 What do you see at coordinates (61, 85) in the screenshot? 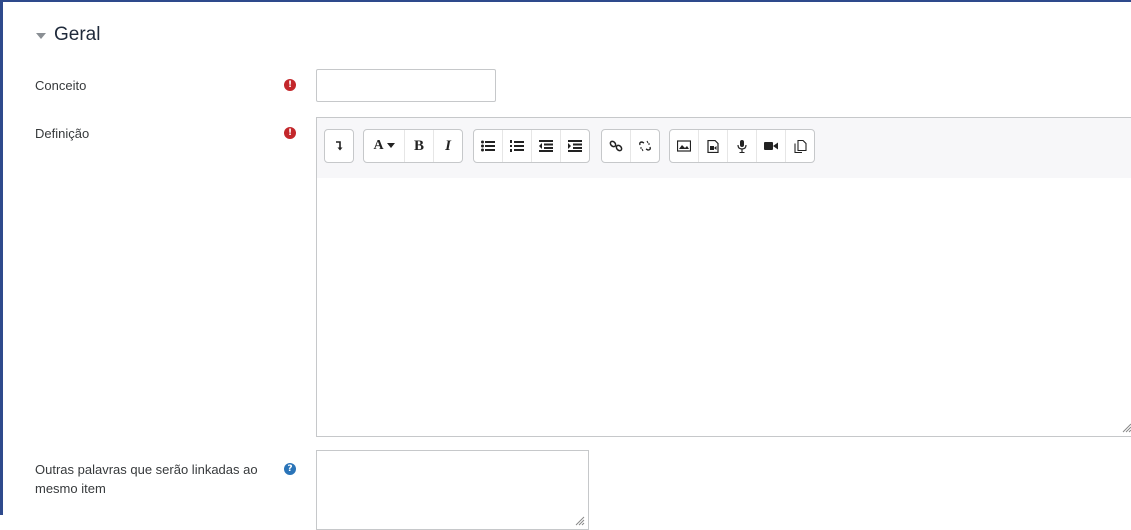
I see `concept-label: Conceito` at bounding box center [61, 85].